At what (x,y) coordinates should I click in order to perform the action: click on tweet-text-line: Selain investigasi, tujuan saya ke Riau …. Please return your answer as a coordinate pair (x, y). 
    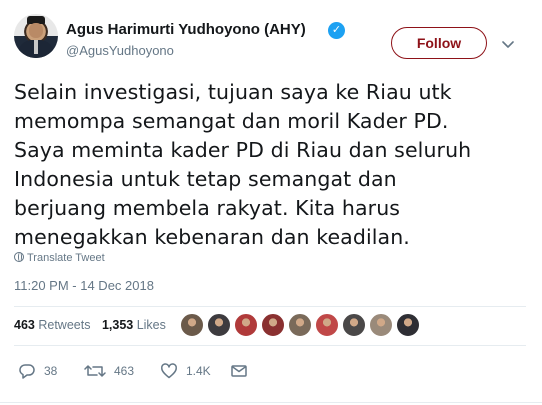
    Looking at the image, I should click on (233, 92).